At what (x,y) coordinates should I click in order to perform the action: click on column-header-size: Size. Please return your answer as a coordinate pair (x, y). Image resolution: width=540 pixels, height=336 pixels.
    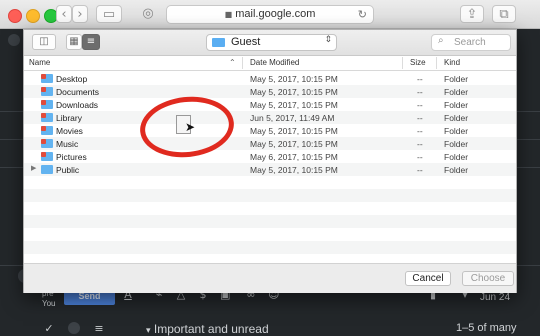
    Looking at the image, I should click on (418, 62).